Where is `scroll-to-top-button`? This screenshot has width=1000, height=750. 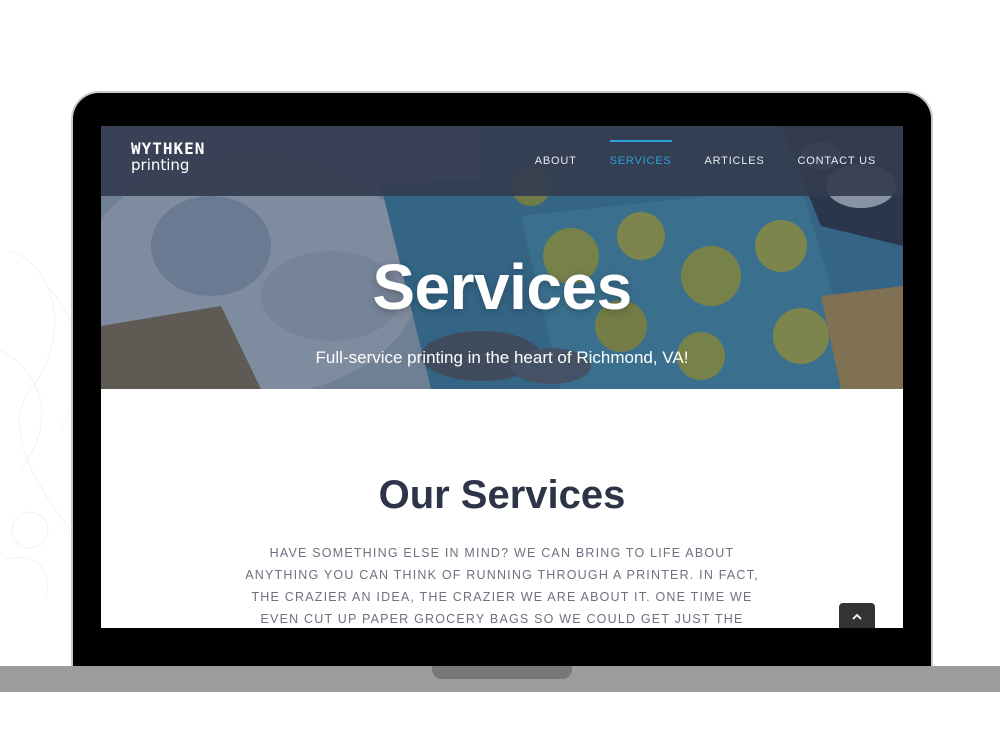 scroll-to-top-button is located at coordinates (857, 615).